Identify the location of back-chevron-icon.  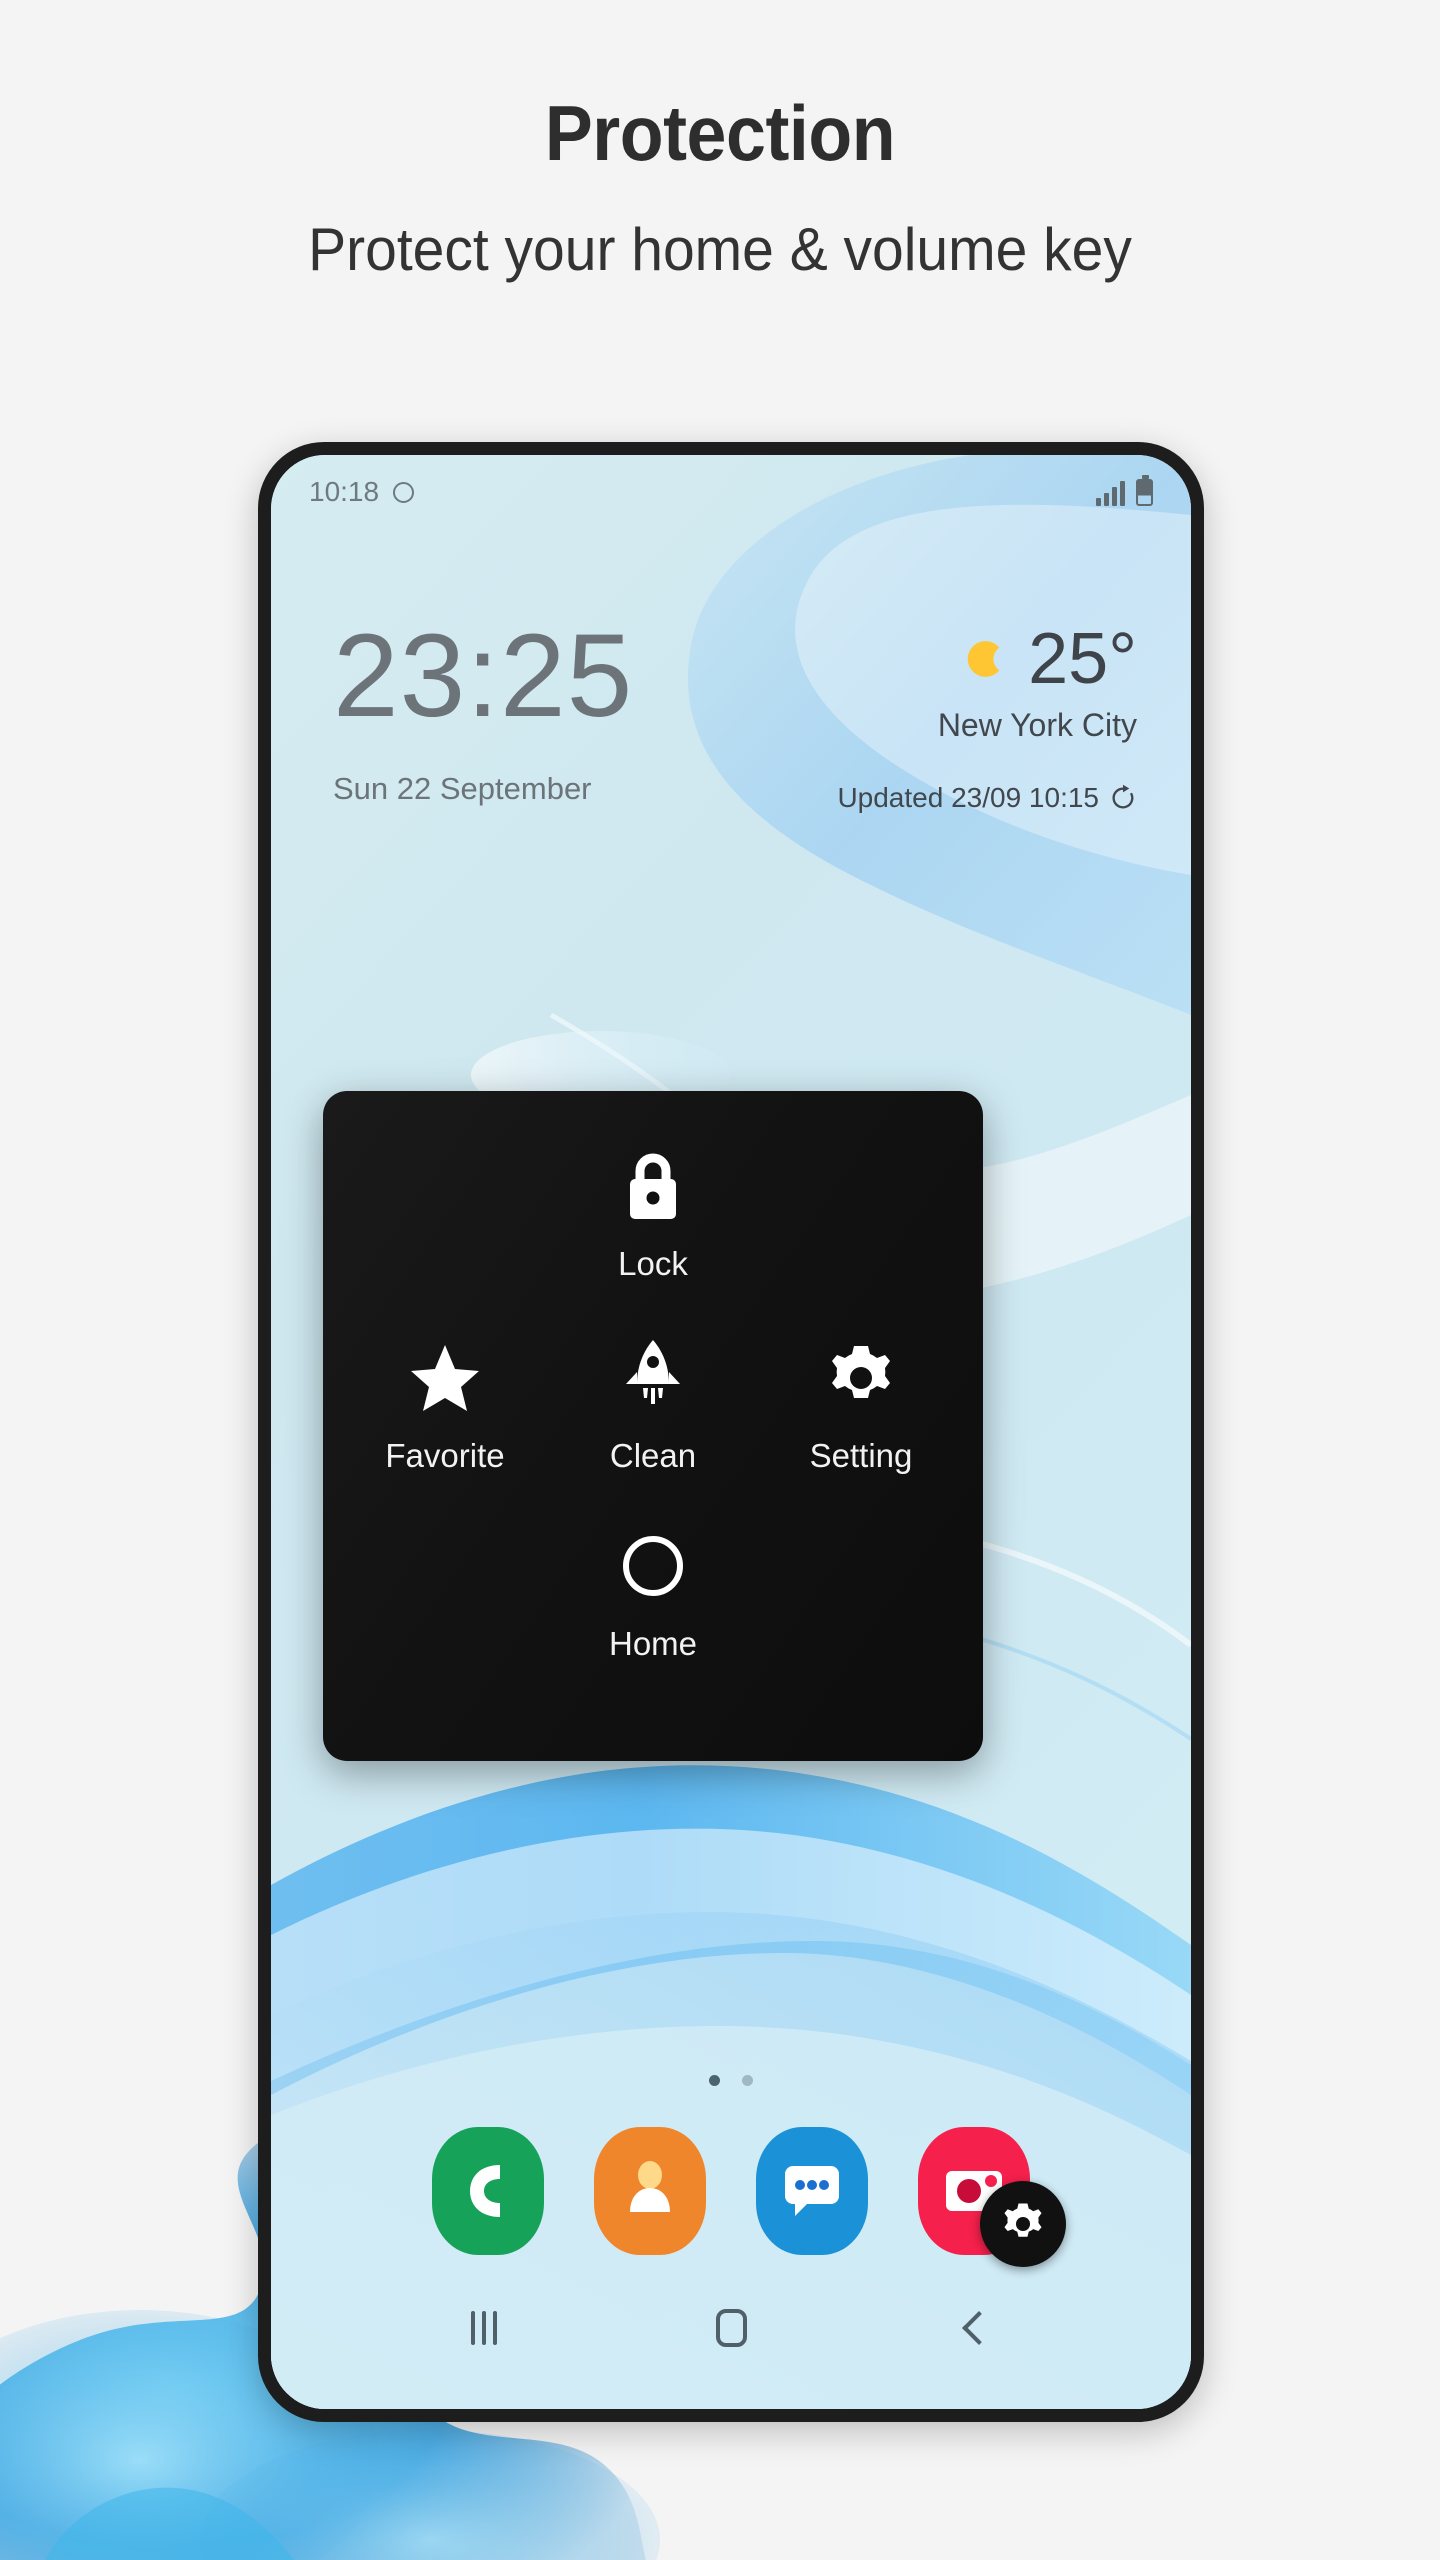
(979, 2328).